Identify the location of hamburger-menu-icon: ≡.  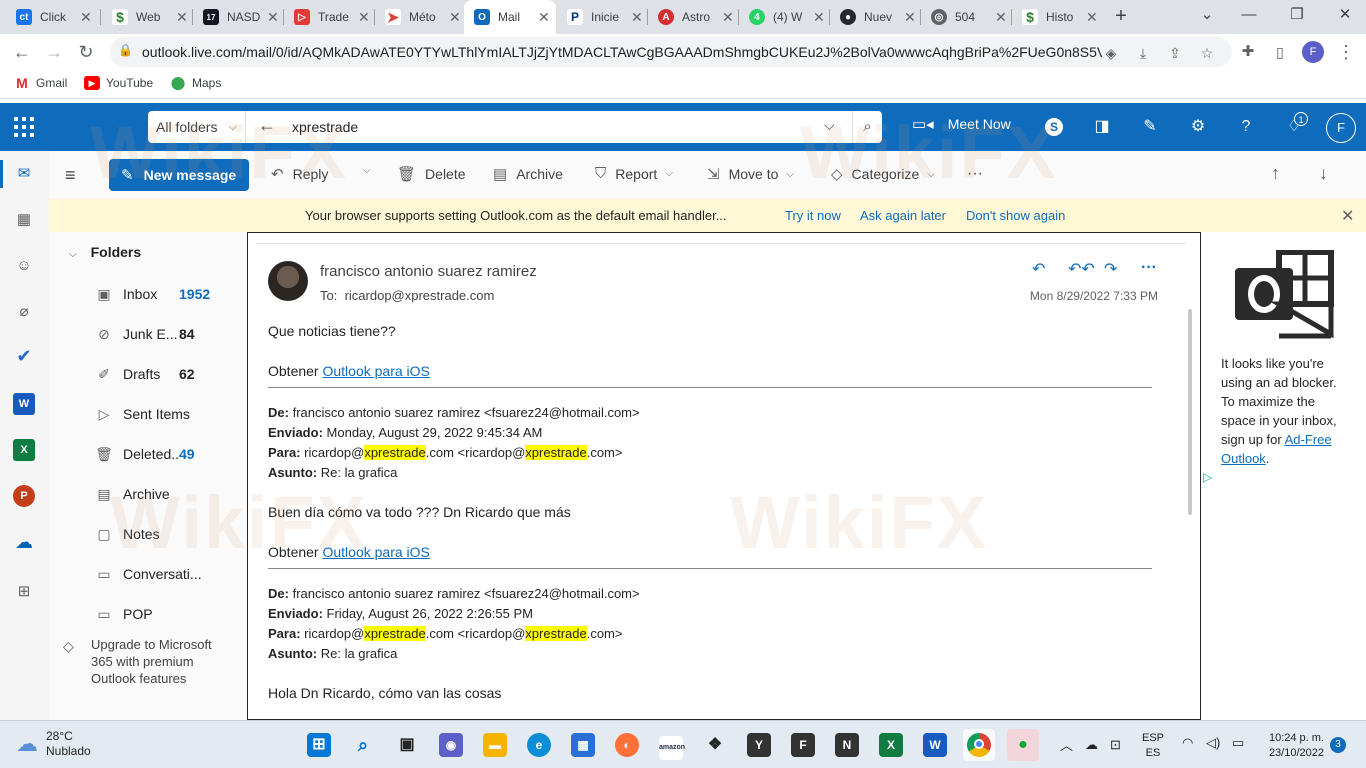
(70, 175).